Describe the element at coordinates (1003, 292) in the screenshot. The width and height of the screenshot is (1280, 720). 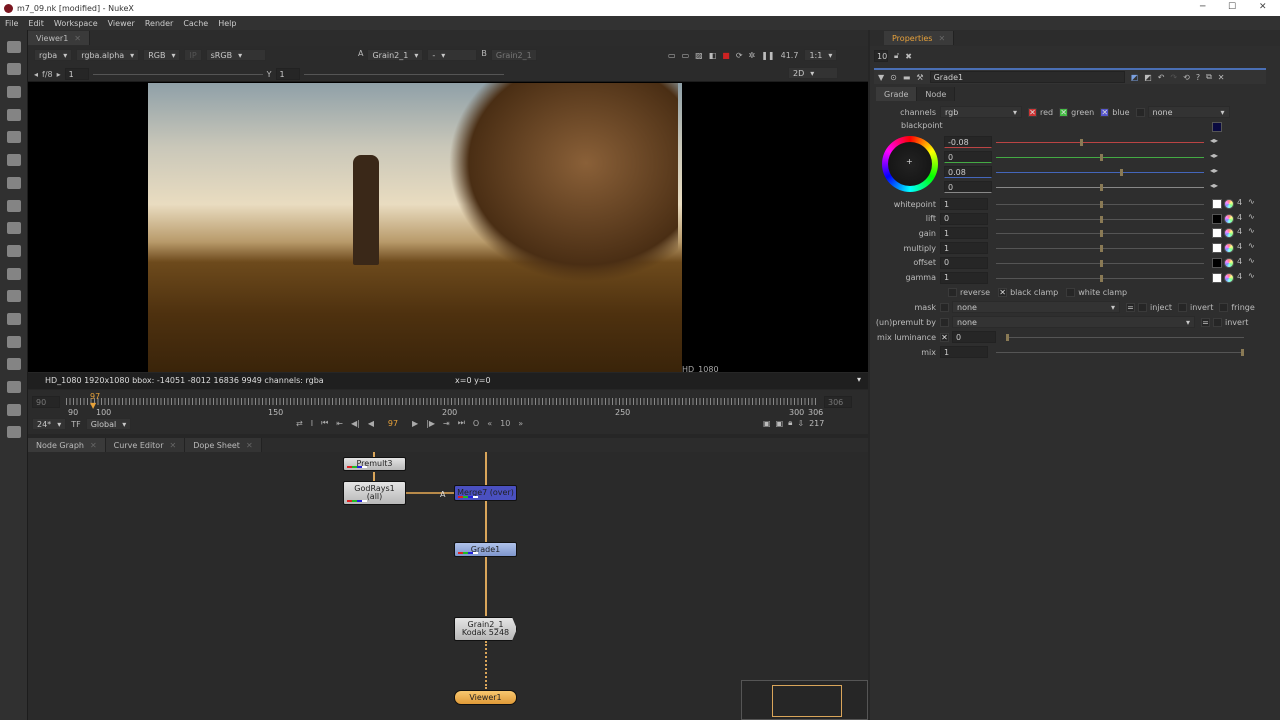
I see `black-clamp-checkbox: ✕` at that location.